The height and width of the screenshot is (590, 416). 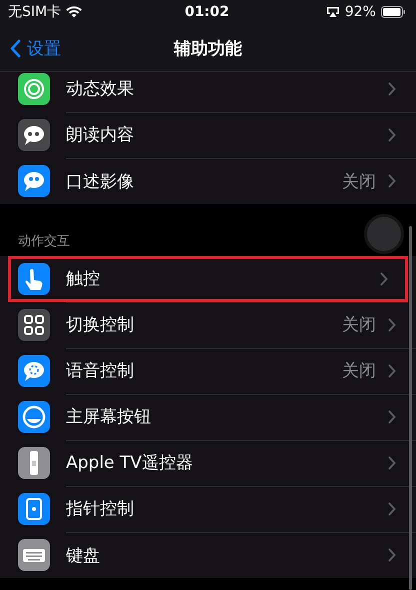 I want to click on assistive-touch-button, so click(x=384, y=234).